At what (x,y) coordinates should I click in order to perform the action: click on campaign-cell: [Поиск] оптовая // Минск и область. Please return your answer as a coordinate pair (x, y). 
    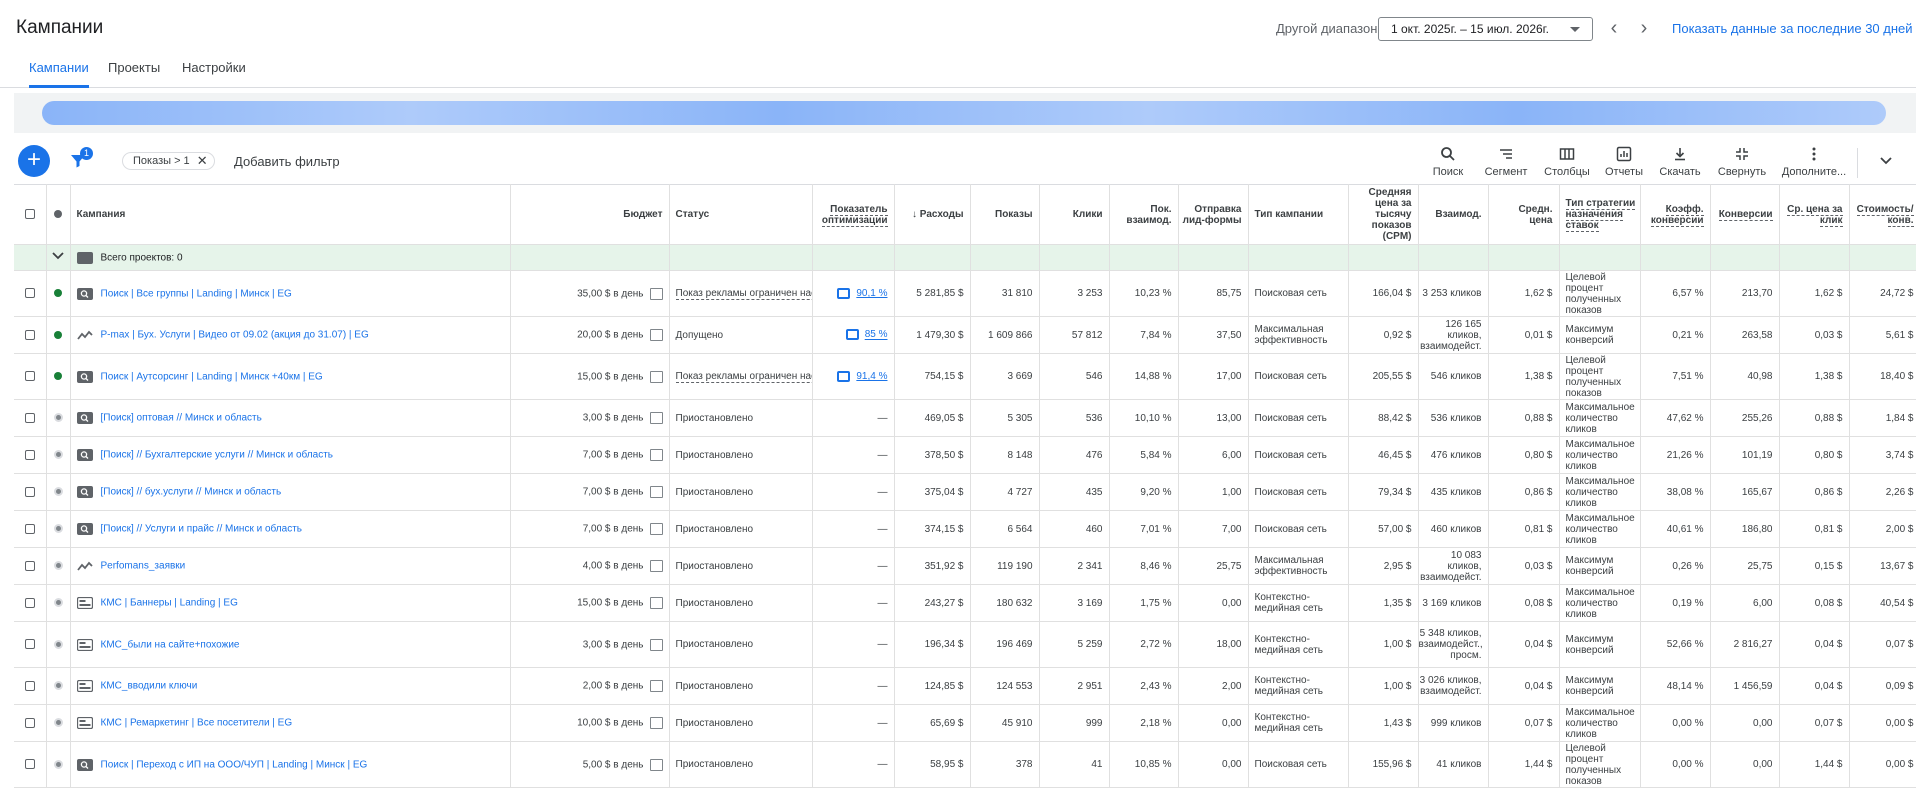
    Looking at the image, I should click on (290, 418).